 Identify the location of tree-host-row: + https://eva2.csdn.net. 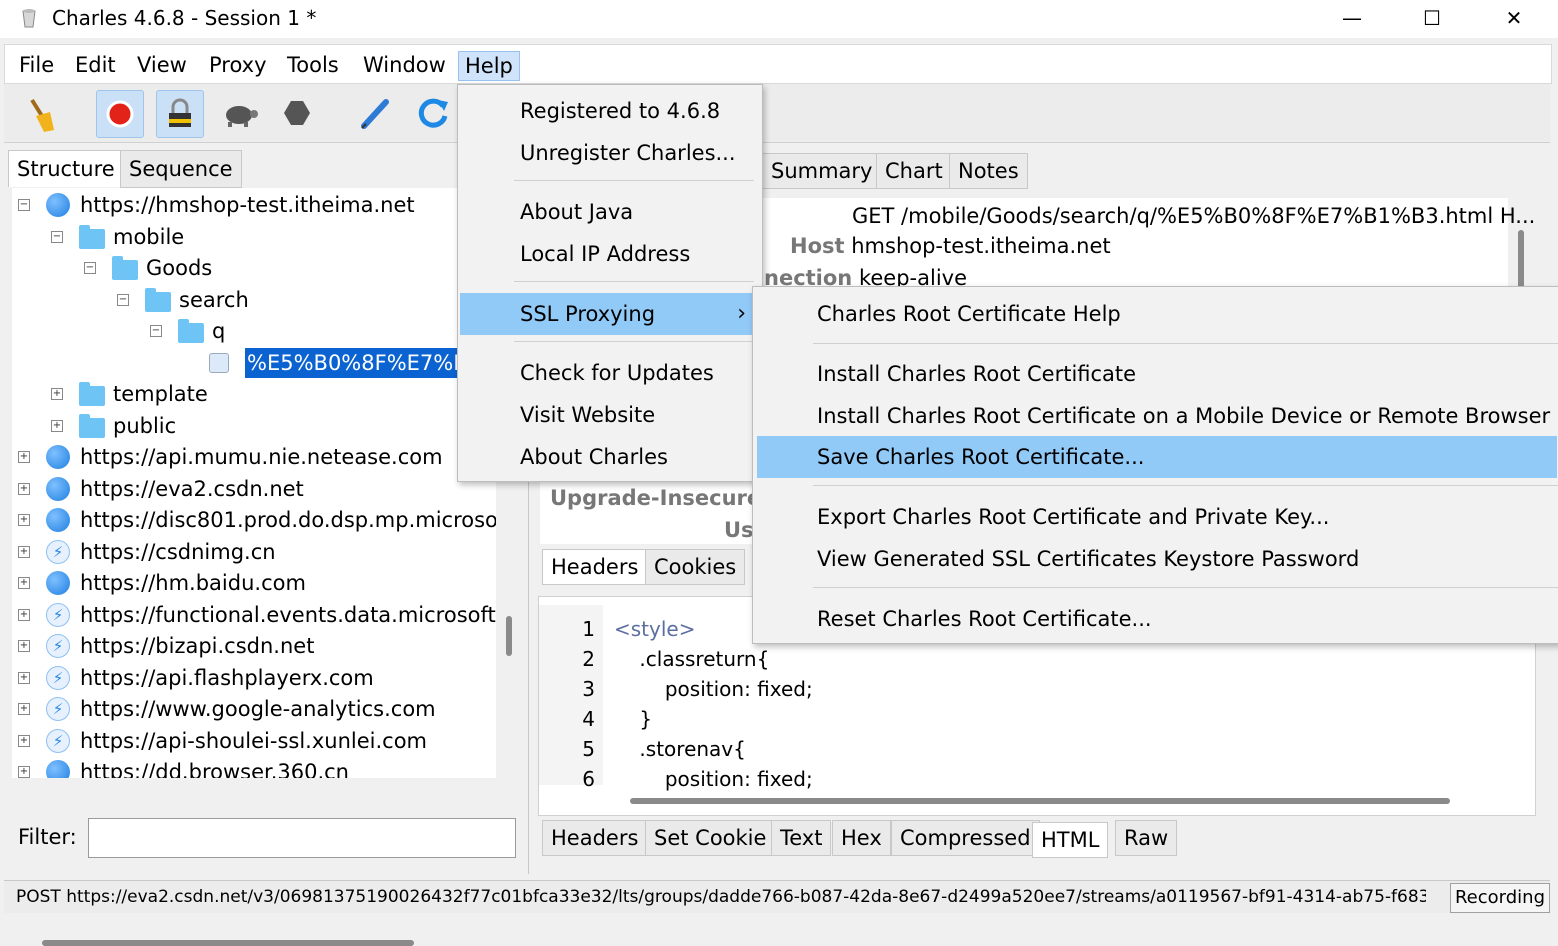
(254, 489).